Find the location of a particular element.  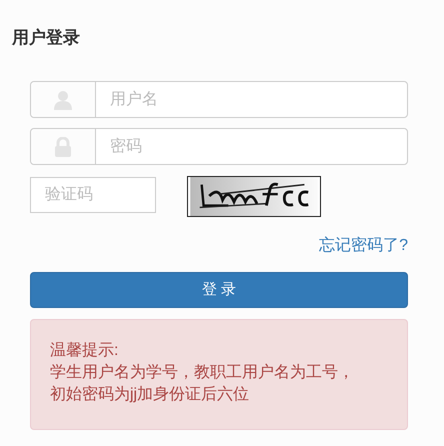

page-title: 用户登录 is located at coordinates (45, 38).